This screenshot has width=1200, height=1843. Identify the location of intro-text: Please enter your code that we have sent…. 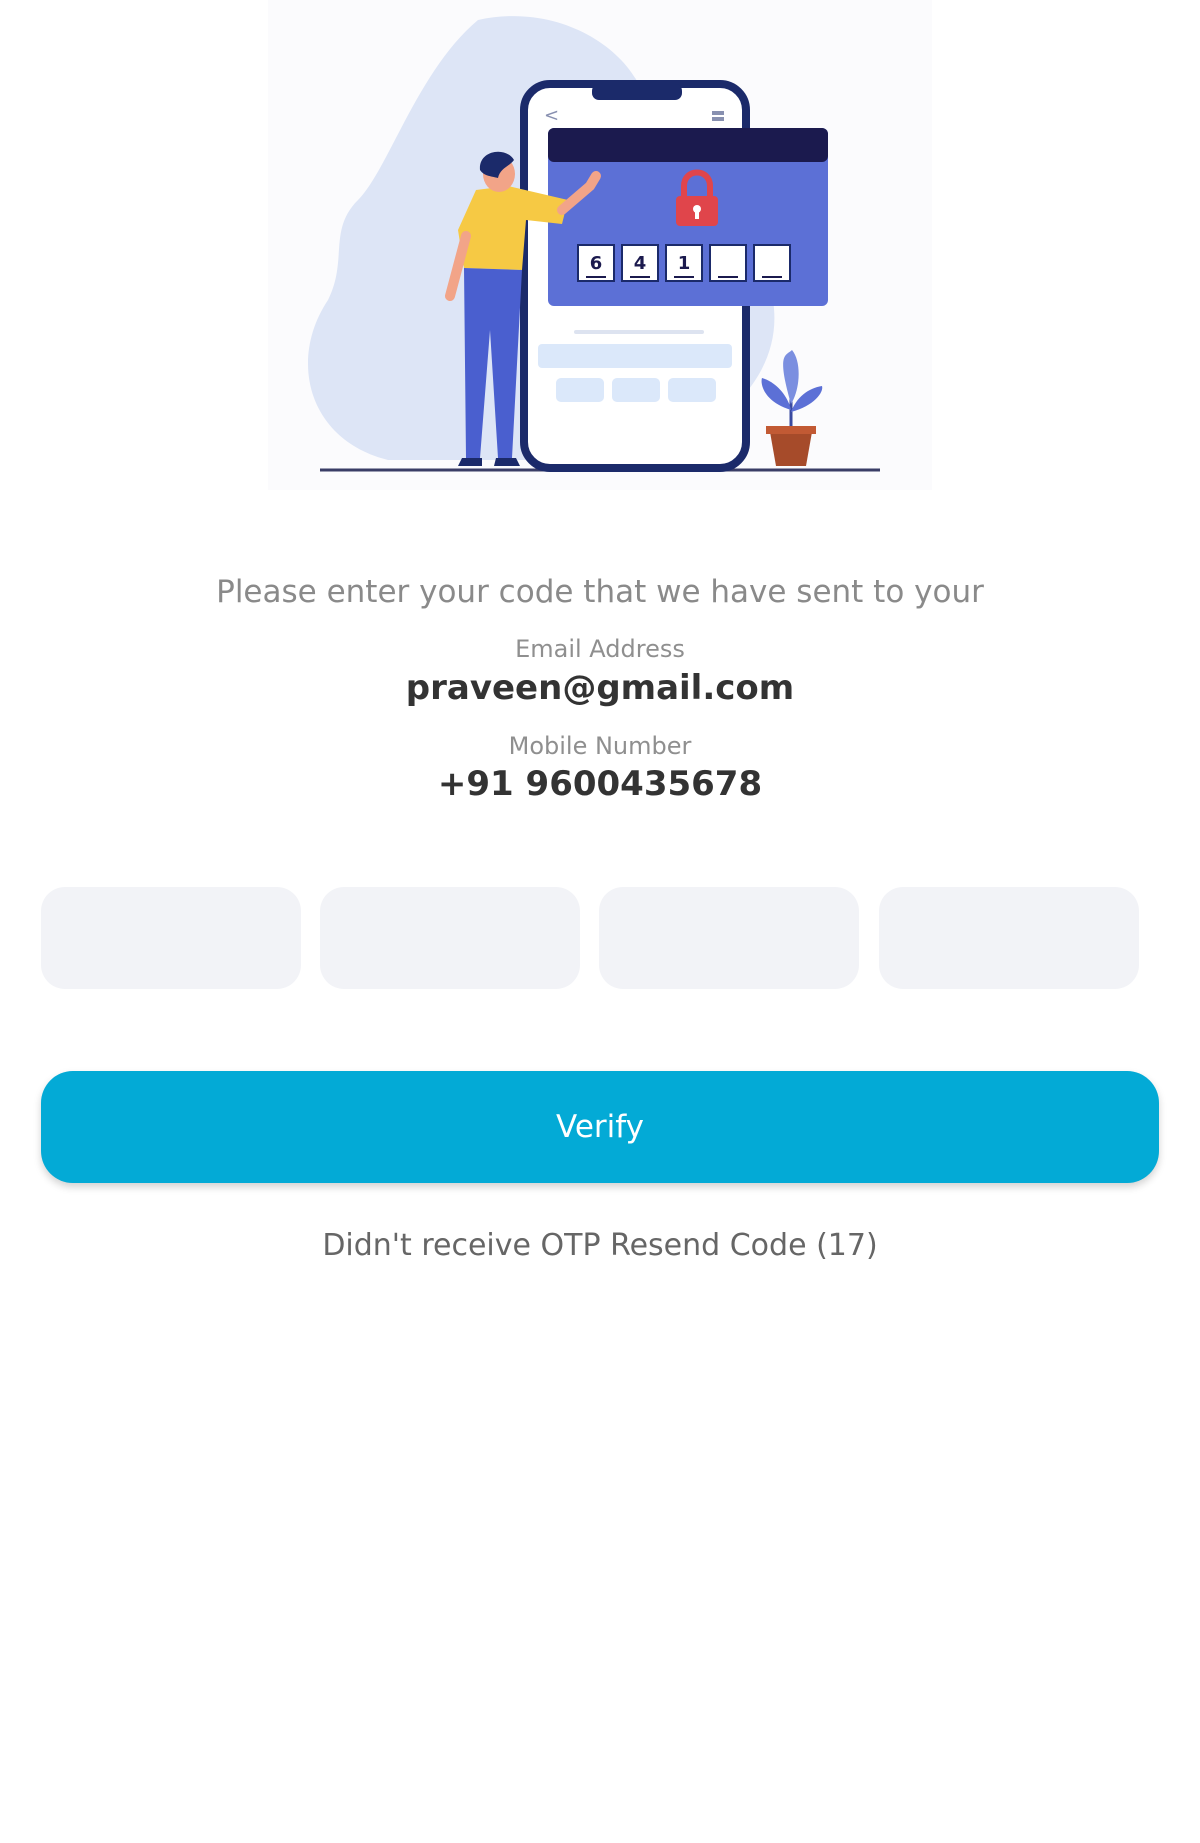
(600, 592).